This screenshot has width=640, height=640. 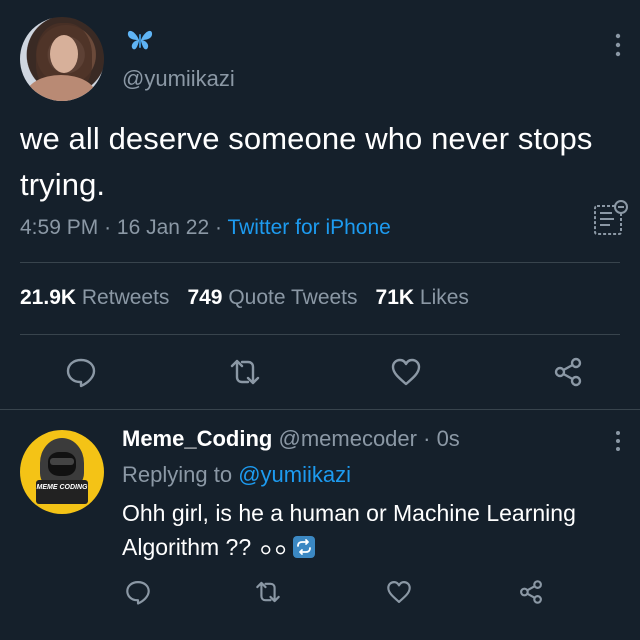 What do you see at coordinates (163, 227) in the screenshot?
I see `tweet-date: 16 Jan 22` at bounding box center [163, 227].